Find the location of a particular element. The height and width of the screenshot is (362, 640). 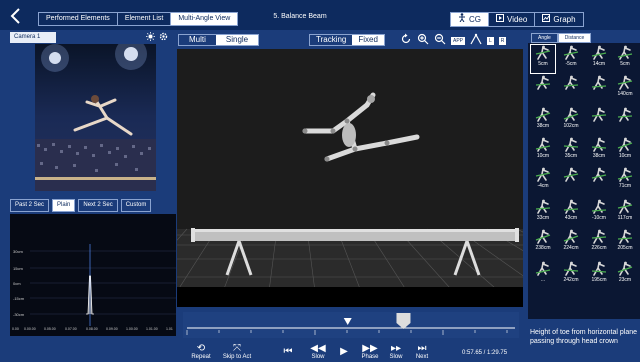

skip-back-button: ⏮ is located at coordinates (288, 351).